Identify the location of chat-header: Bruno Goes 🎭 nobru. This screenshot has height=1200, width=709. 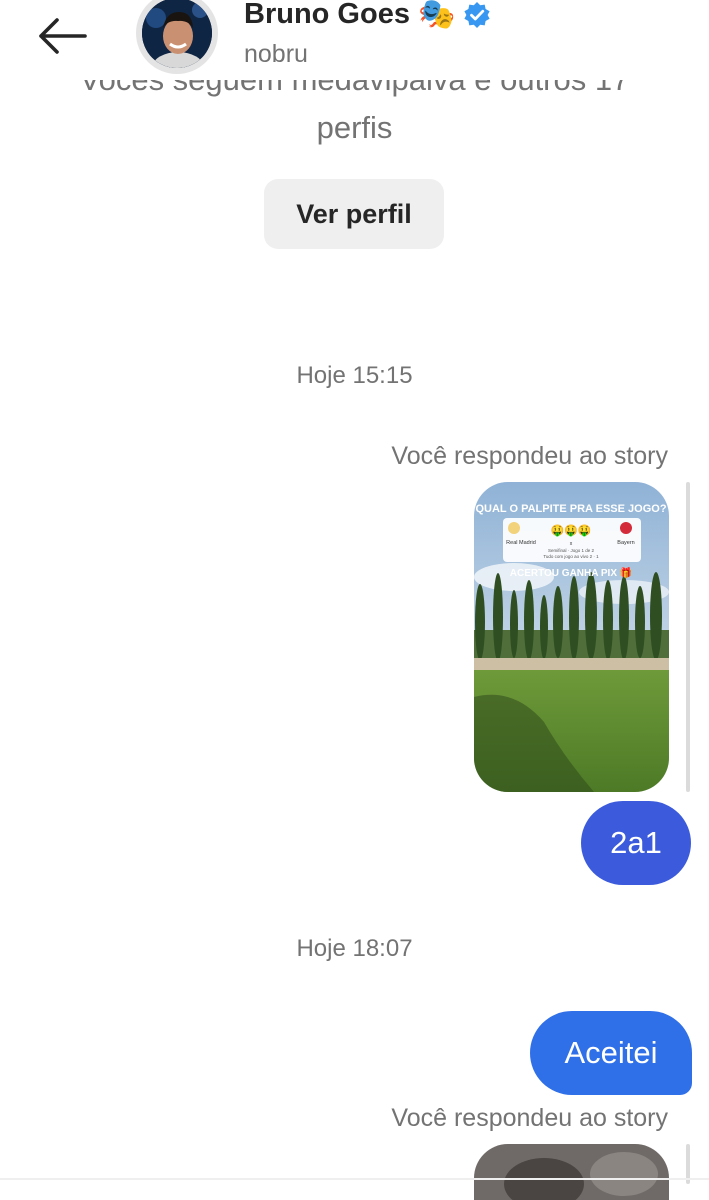
(354, 40).